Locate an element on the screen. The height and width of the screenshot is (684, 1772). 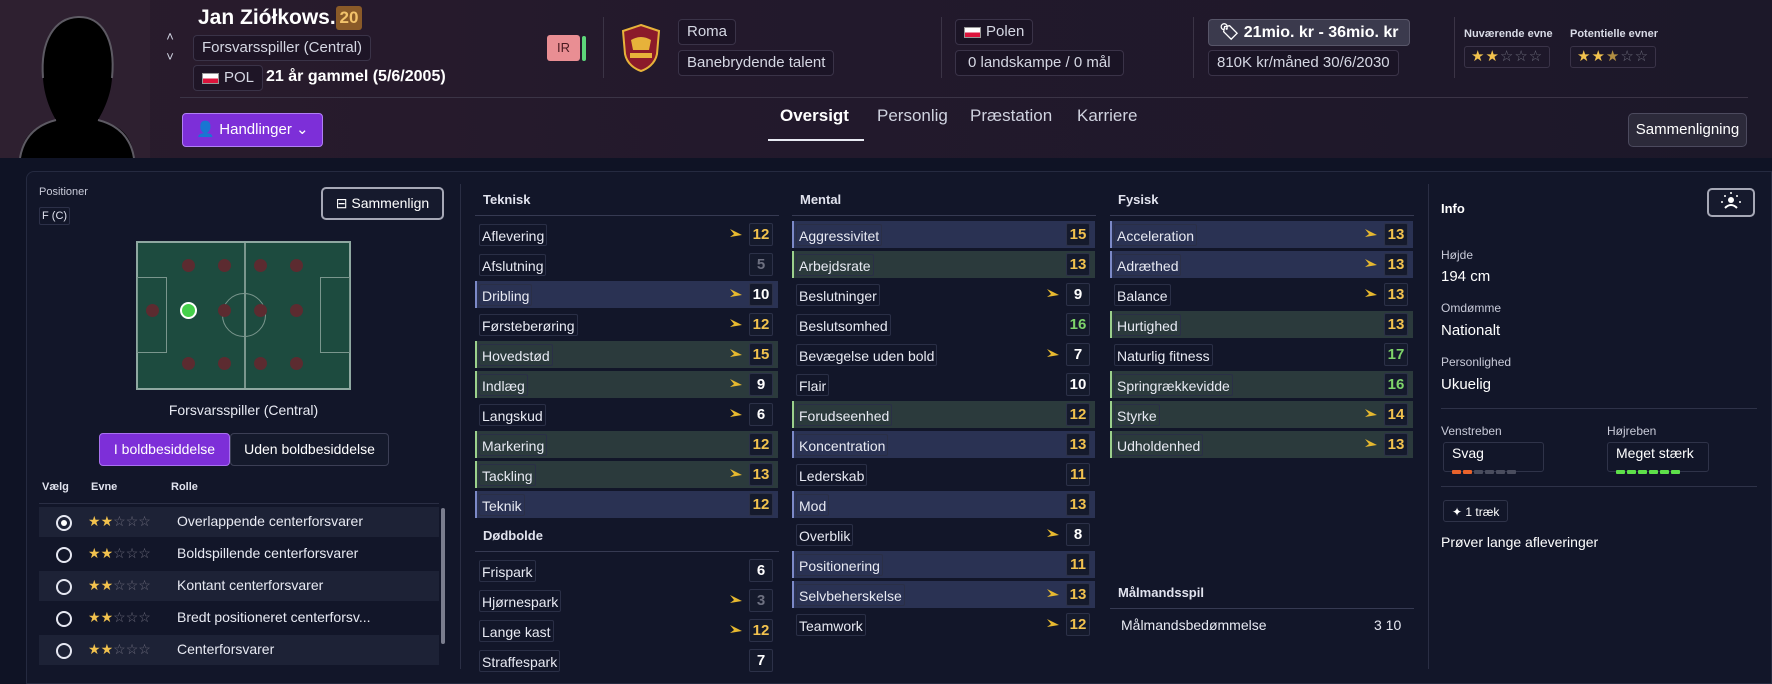
attribute-name: Flair is located at coordinates (813, 385).